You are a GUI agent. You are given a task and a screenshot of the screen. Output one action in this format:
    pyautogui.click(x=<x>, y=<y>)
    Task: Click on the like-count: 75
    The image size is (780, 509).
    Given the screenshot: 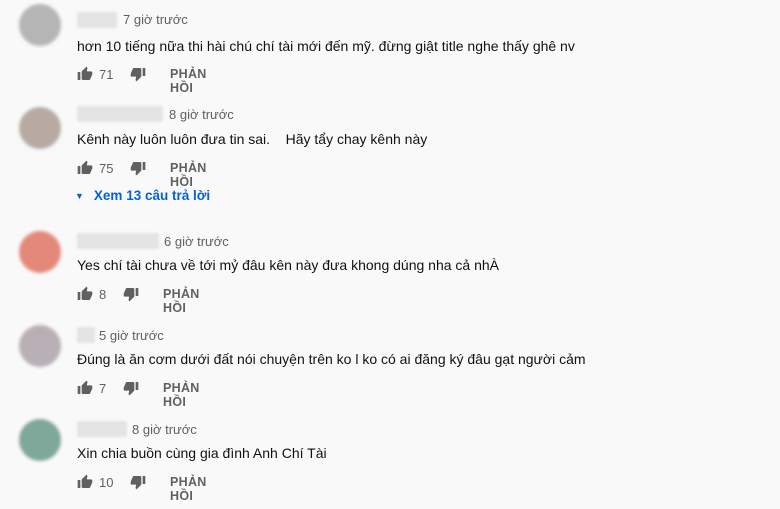 What is the action you would take?
    pyautogui.click(x=106, y=168)
    